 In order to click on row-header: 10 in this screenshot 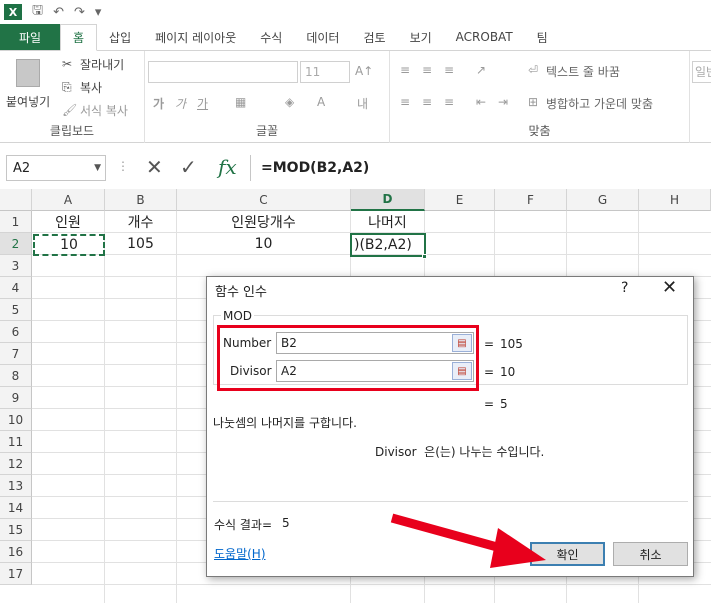, I will do `click(16, 420)`.